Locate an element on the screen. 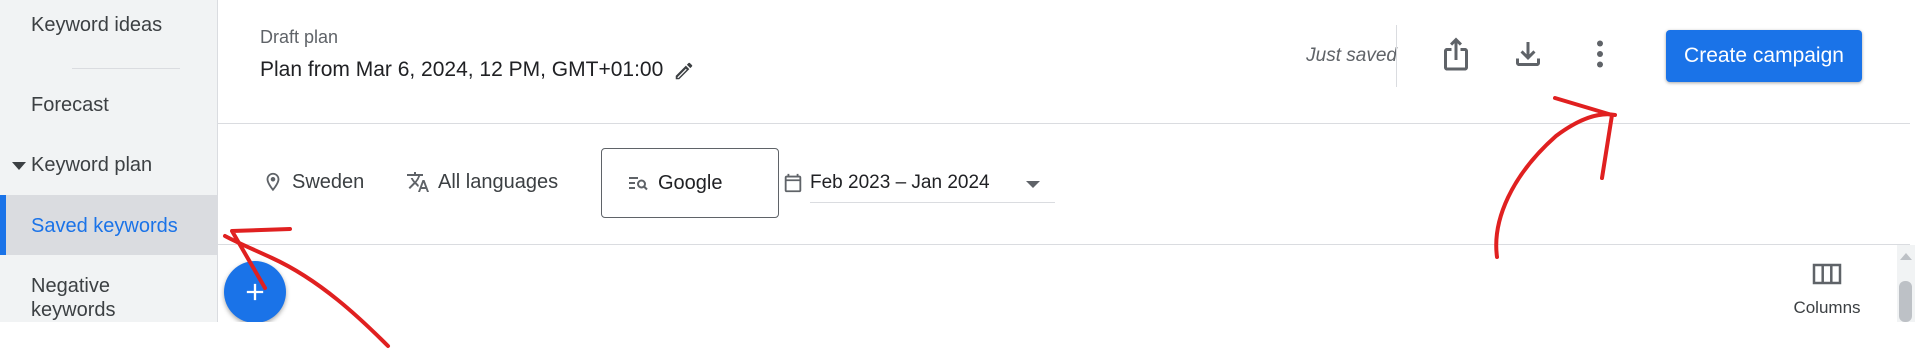  scroll-thumb is located at coordinates (1905, 301).